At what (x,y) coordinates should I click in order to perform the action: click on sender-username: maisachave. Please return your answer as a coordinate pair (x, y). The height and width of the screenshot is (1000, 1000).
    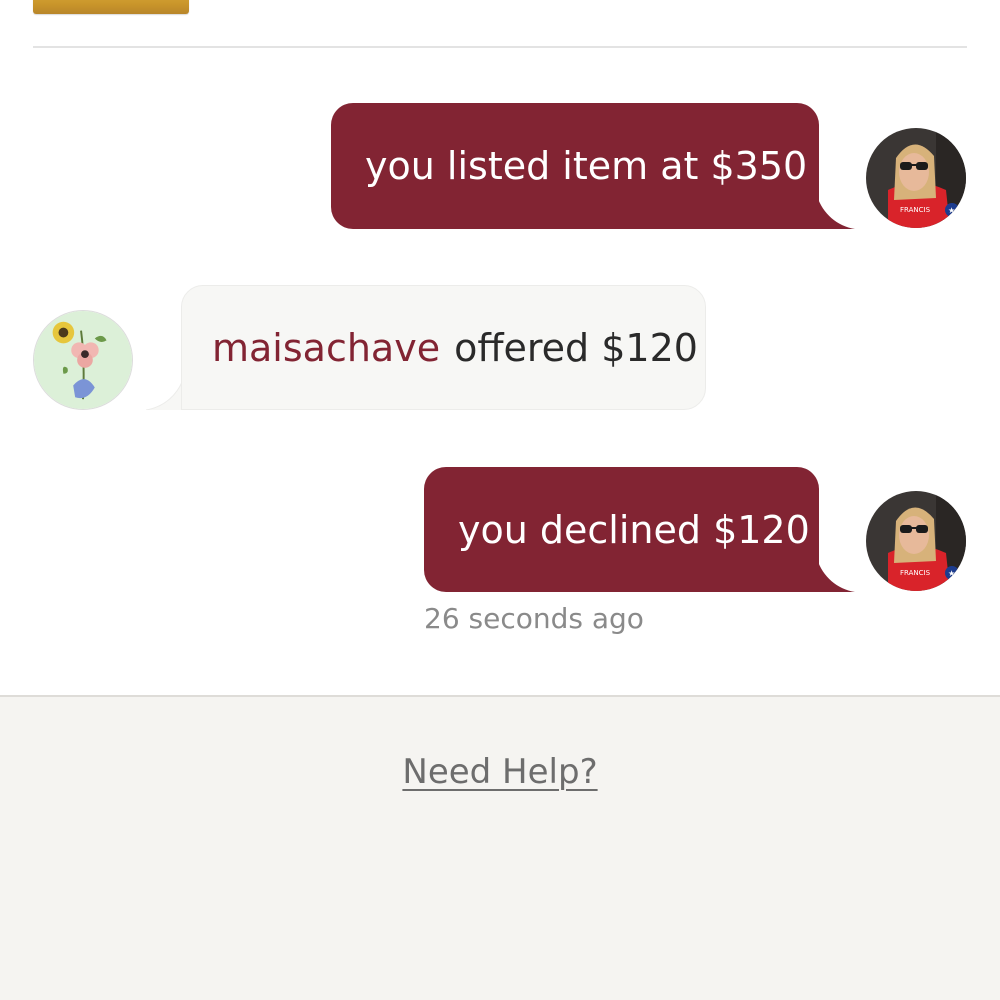
    Looking at the image, I should click on (326, 348).